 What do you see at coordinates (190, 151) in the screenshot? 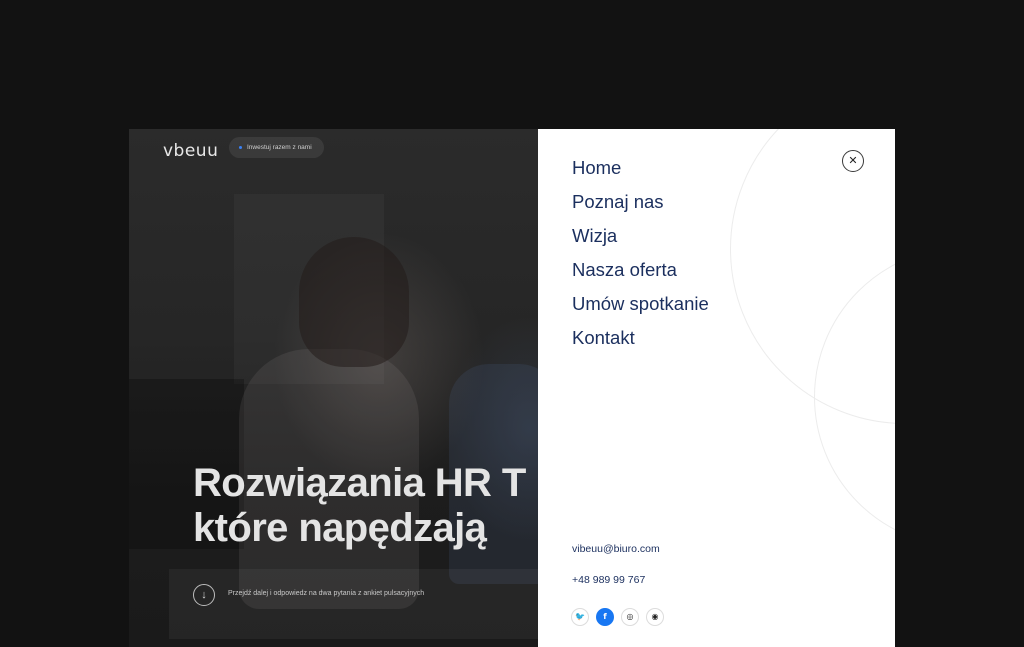
I see `brand-logo: vbeuu` at bounding box center [190, 151].